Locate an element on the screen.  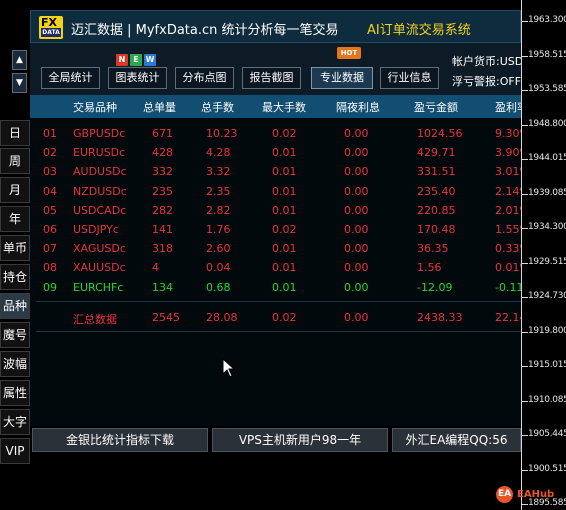
cell-pnl: 1024.56 is located at coordinates (440, 133).